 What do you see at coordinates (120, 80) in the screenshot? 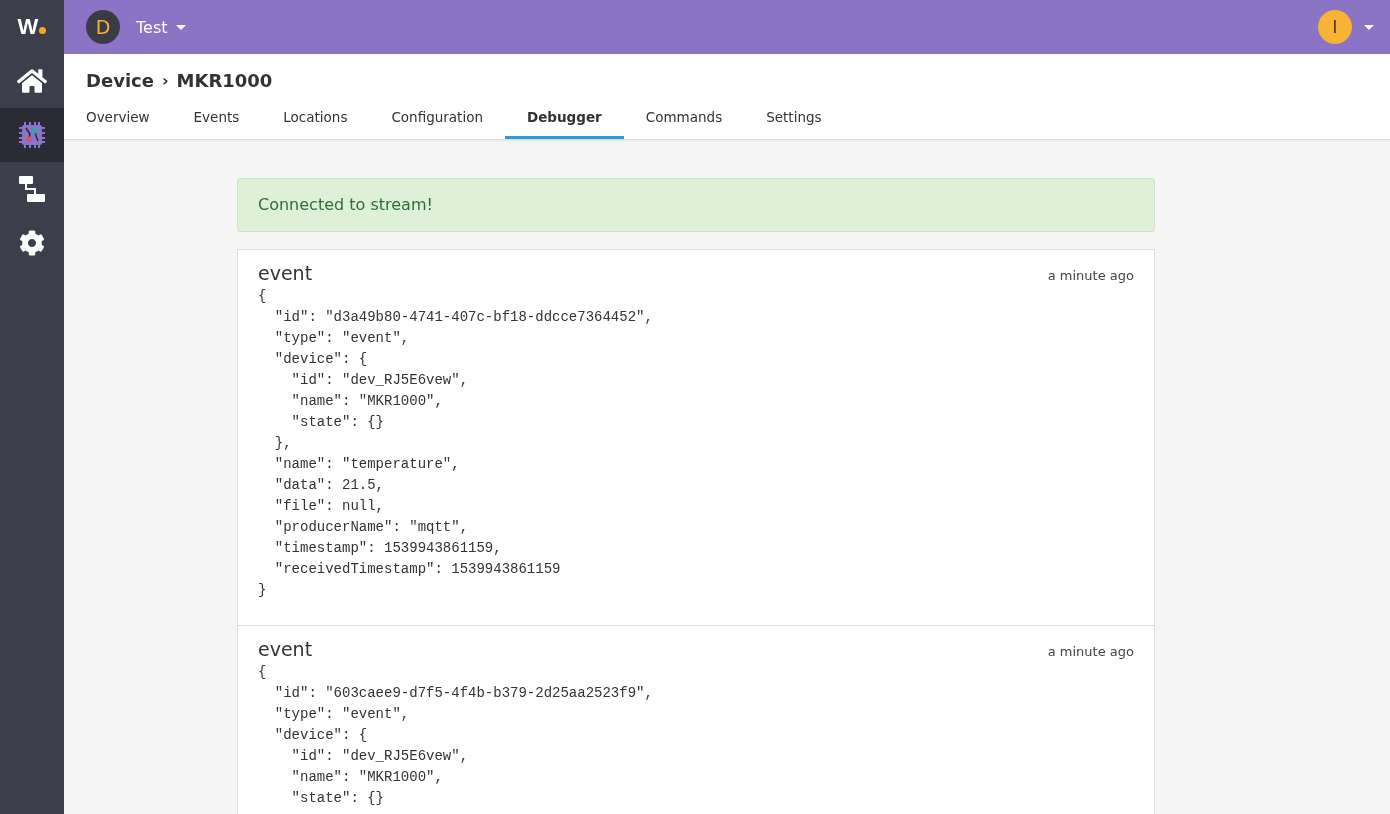
I see `breadcrumb-link: Device` at bounding box center [120, 80].